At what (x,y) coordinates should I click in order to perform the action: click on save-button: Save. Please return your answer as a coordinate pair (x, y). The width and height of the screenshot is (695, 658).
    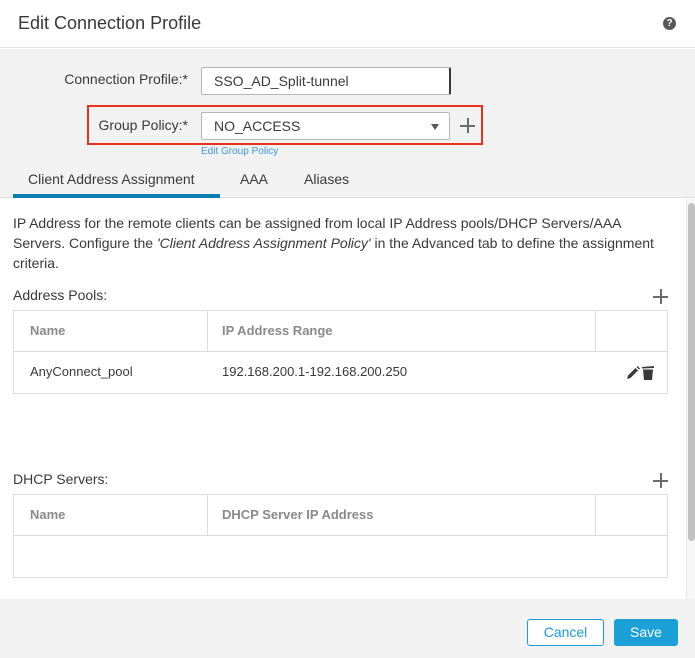
    Looking at the image, I should click on (646, 632).